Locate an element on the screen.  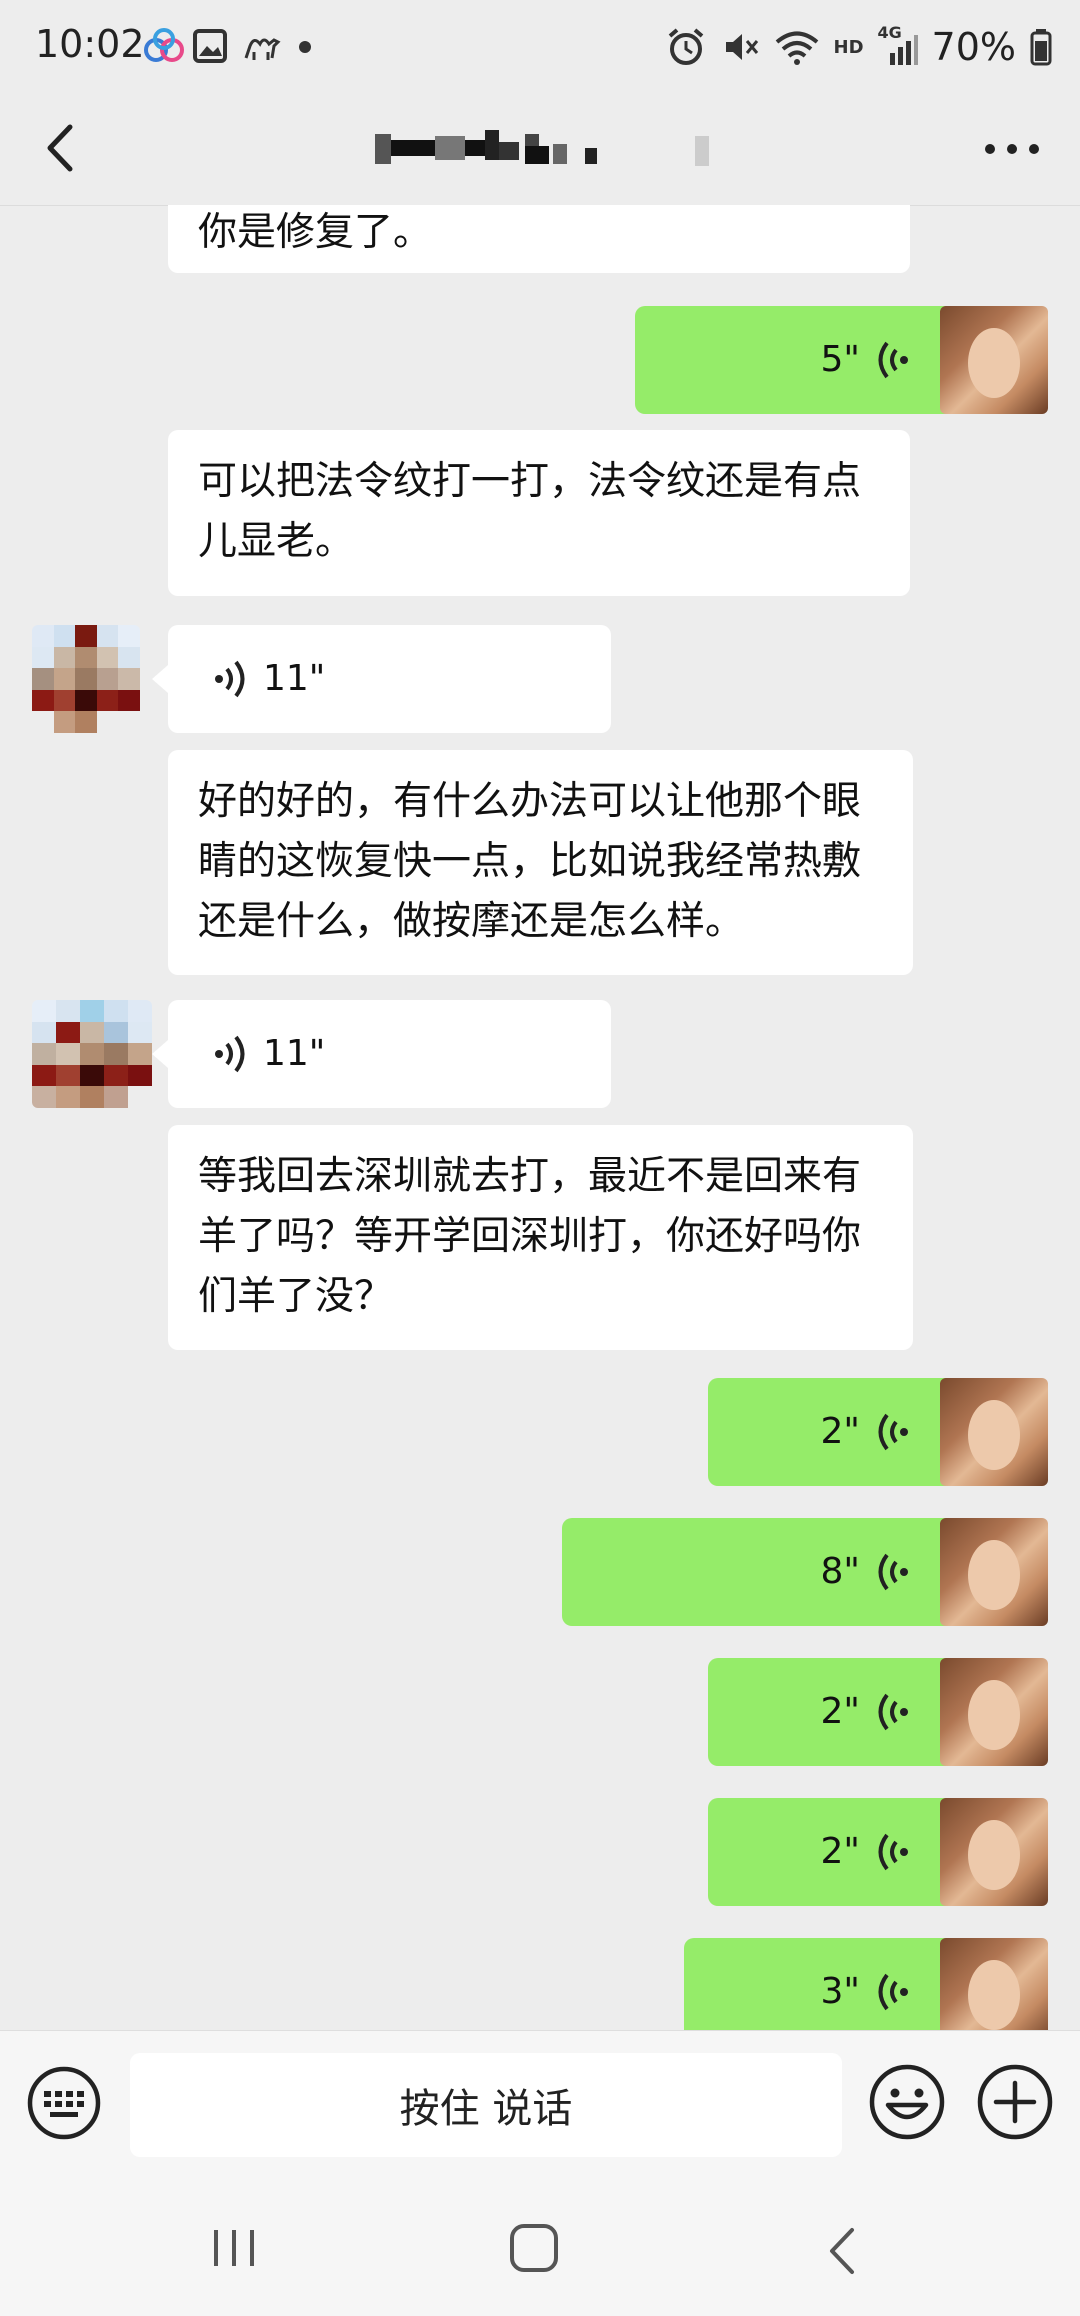
system-nav-bar is located at coordinates (540, 2247).